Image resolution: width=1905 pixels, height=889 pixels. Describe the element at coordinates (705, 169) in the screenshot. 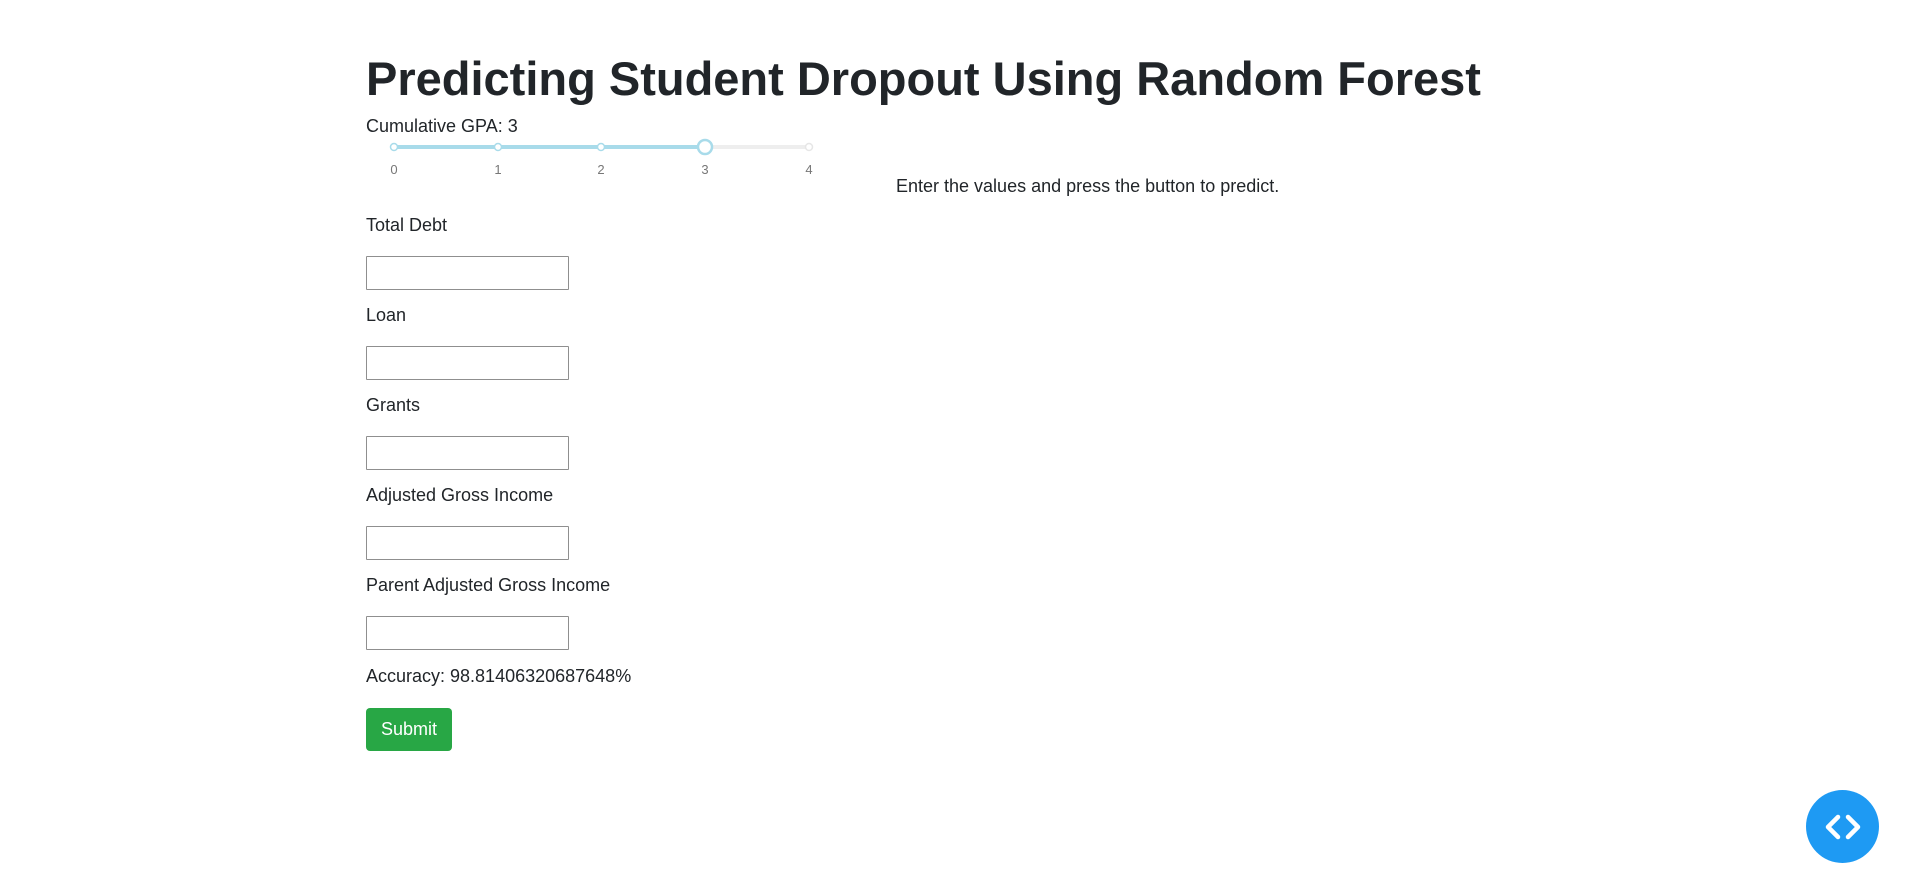

I see `slider-tick-label: 3` at that location.